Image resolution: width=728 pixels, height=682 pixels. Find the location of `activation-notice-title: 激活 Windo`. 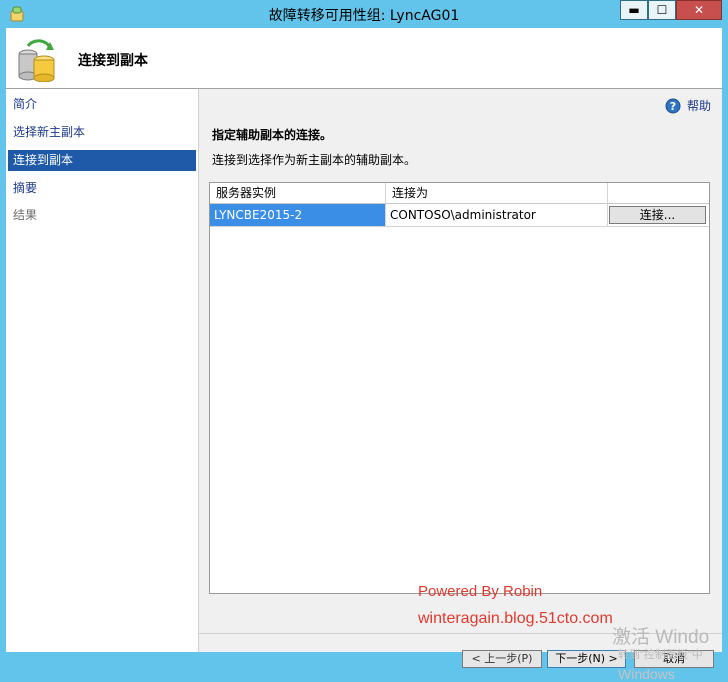

activation-notice-title: 激活 Windo is located at coordinates (661, 637).